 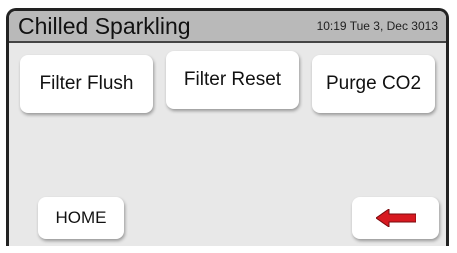 I want to click on filter-reset-button: Filter Reset, so click(x=232, y=80).